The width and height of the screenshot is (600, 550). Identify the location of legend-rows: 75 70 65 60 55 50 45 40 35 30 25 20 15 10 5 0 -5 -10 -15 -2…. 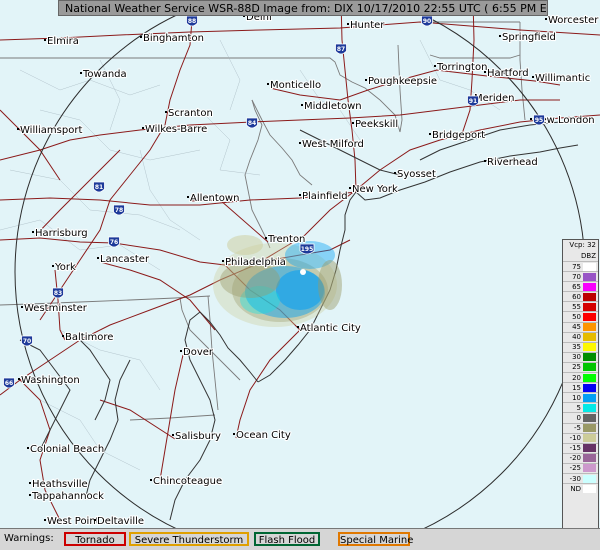
(580, 377).